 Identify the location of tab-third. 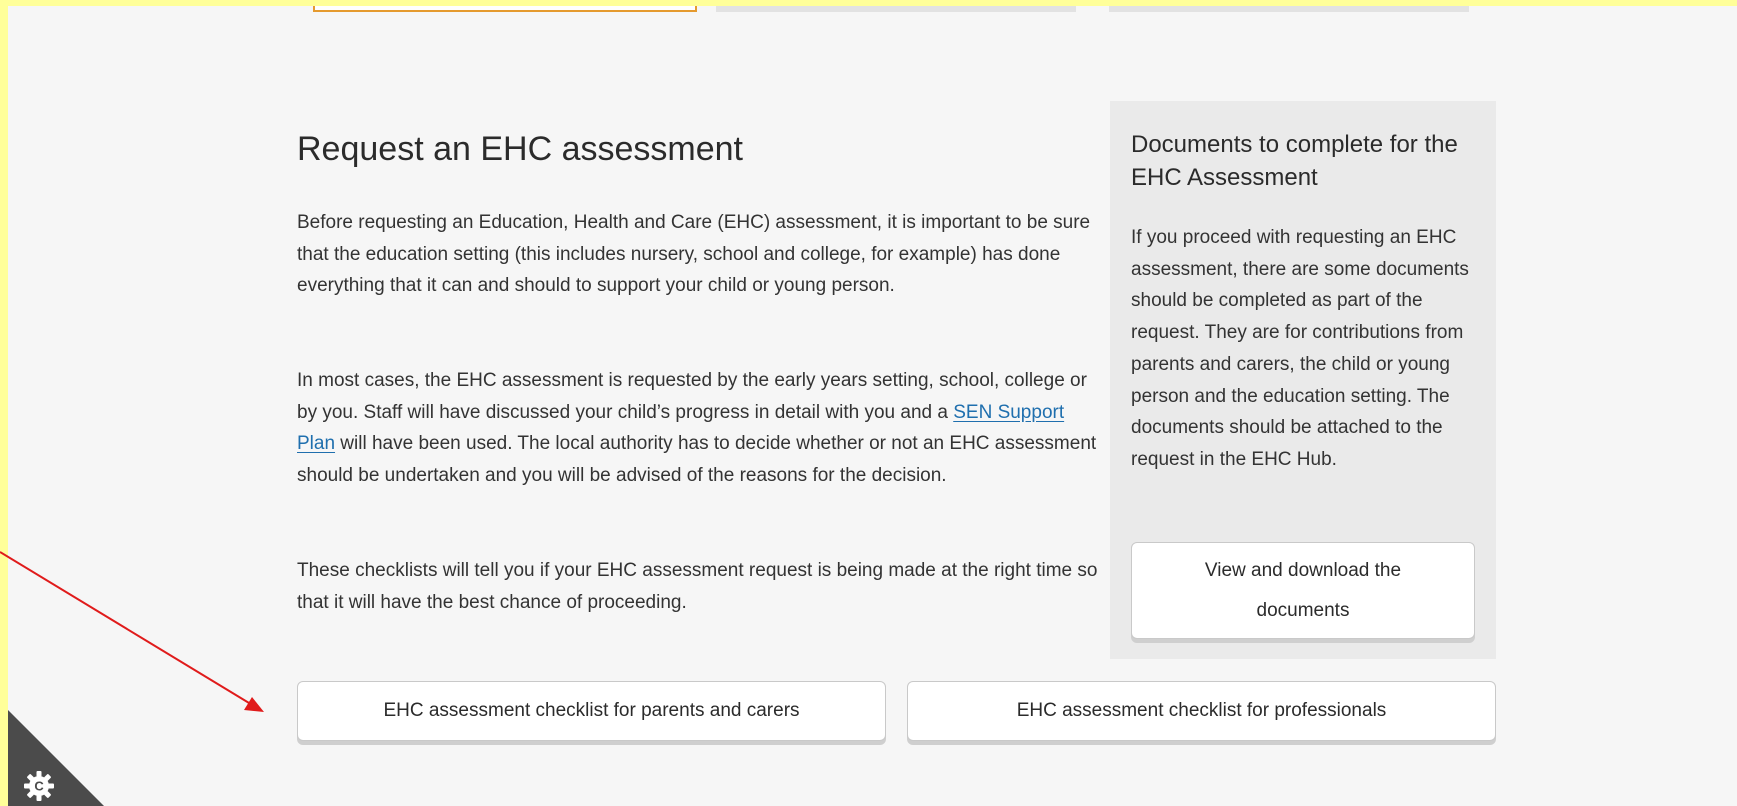
(1289, 9).